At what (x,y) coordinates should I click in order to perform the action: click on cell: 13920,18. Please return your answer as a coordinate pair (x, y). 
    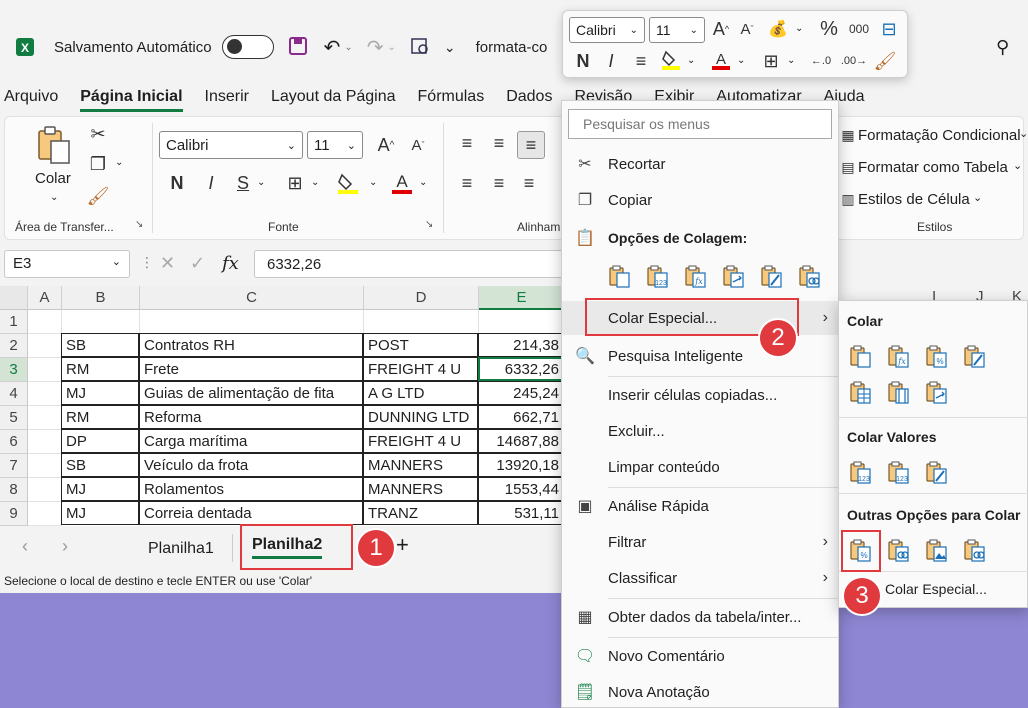
    Looking at the image, I should click on (521, 465).